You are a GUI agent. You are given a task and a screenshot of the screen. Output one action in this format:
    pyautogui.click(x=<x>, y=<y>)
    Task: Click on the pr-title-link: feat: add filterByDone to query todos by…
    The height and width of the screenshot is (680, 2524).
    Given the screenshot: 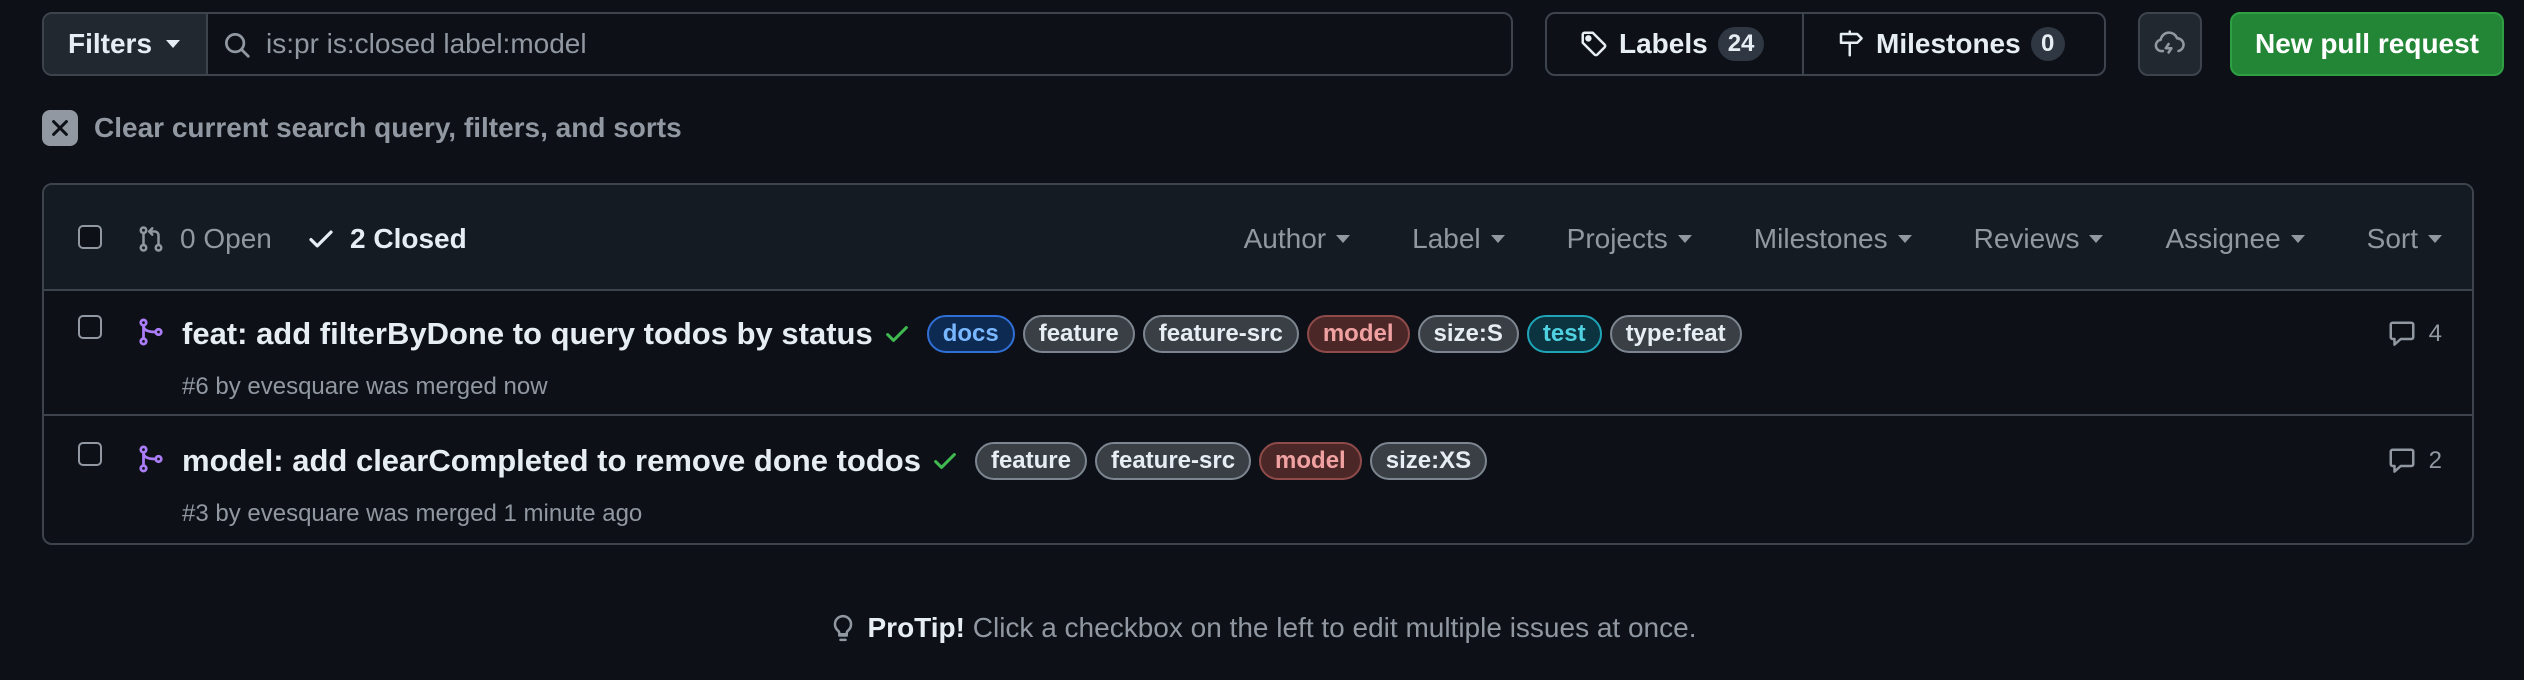 What is the action you would take?
    pyautogui.click(x=527, y=334)
    